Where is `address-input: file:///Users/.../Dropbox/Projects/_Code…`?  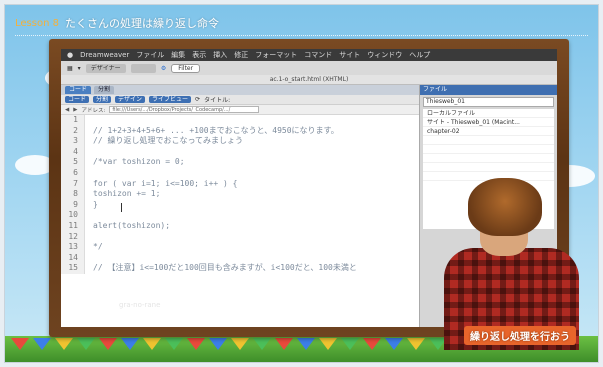
address-input: file:///Users/.../Dropbox/Projects/_Code… is located at coordinates (184, 109).